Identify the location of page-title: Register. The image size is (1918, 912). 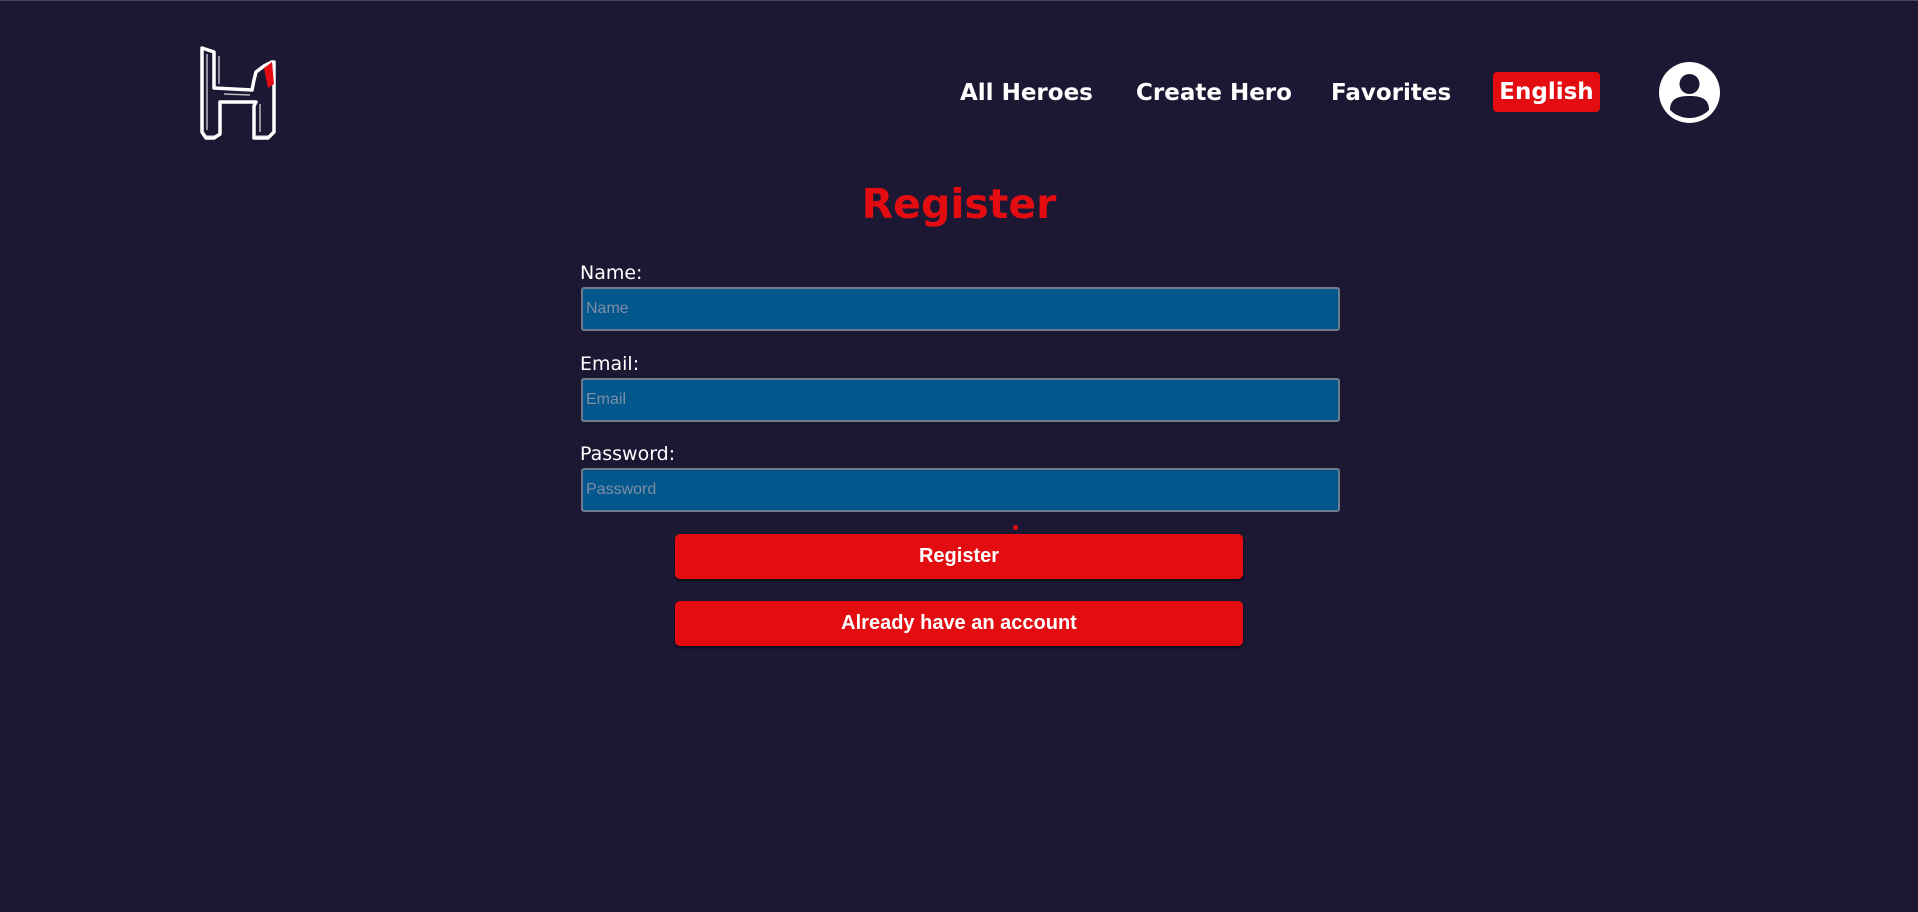
(959, 204).